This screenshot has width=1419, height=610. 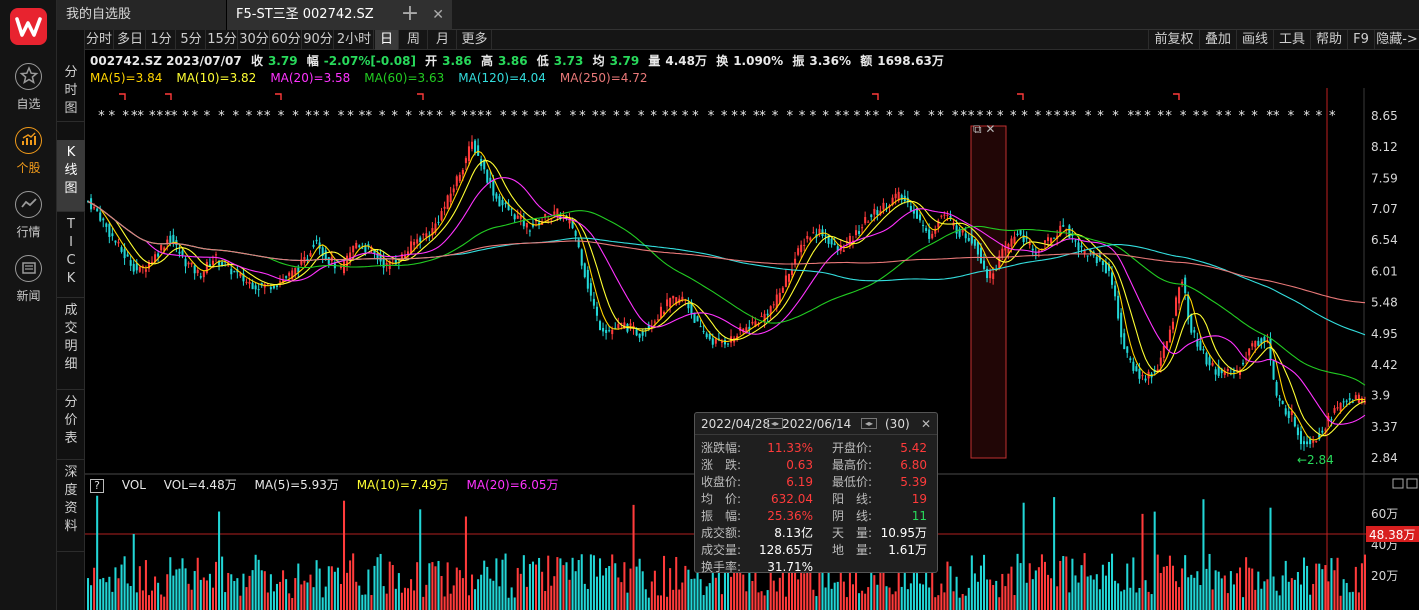 I want to click on toolbar-button: 工具, so click(x=1291, y=40).